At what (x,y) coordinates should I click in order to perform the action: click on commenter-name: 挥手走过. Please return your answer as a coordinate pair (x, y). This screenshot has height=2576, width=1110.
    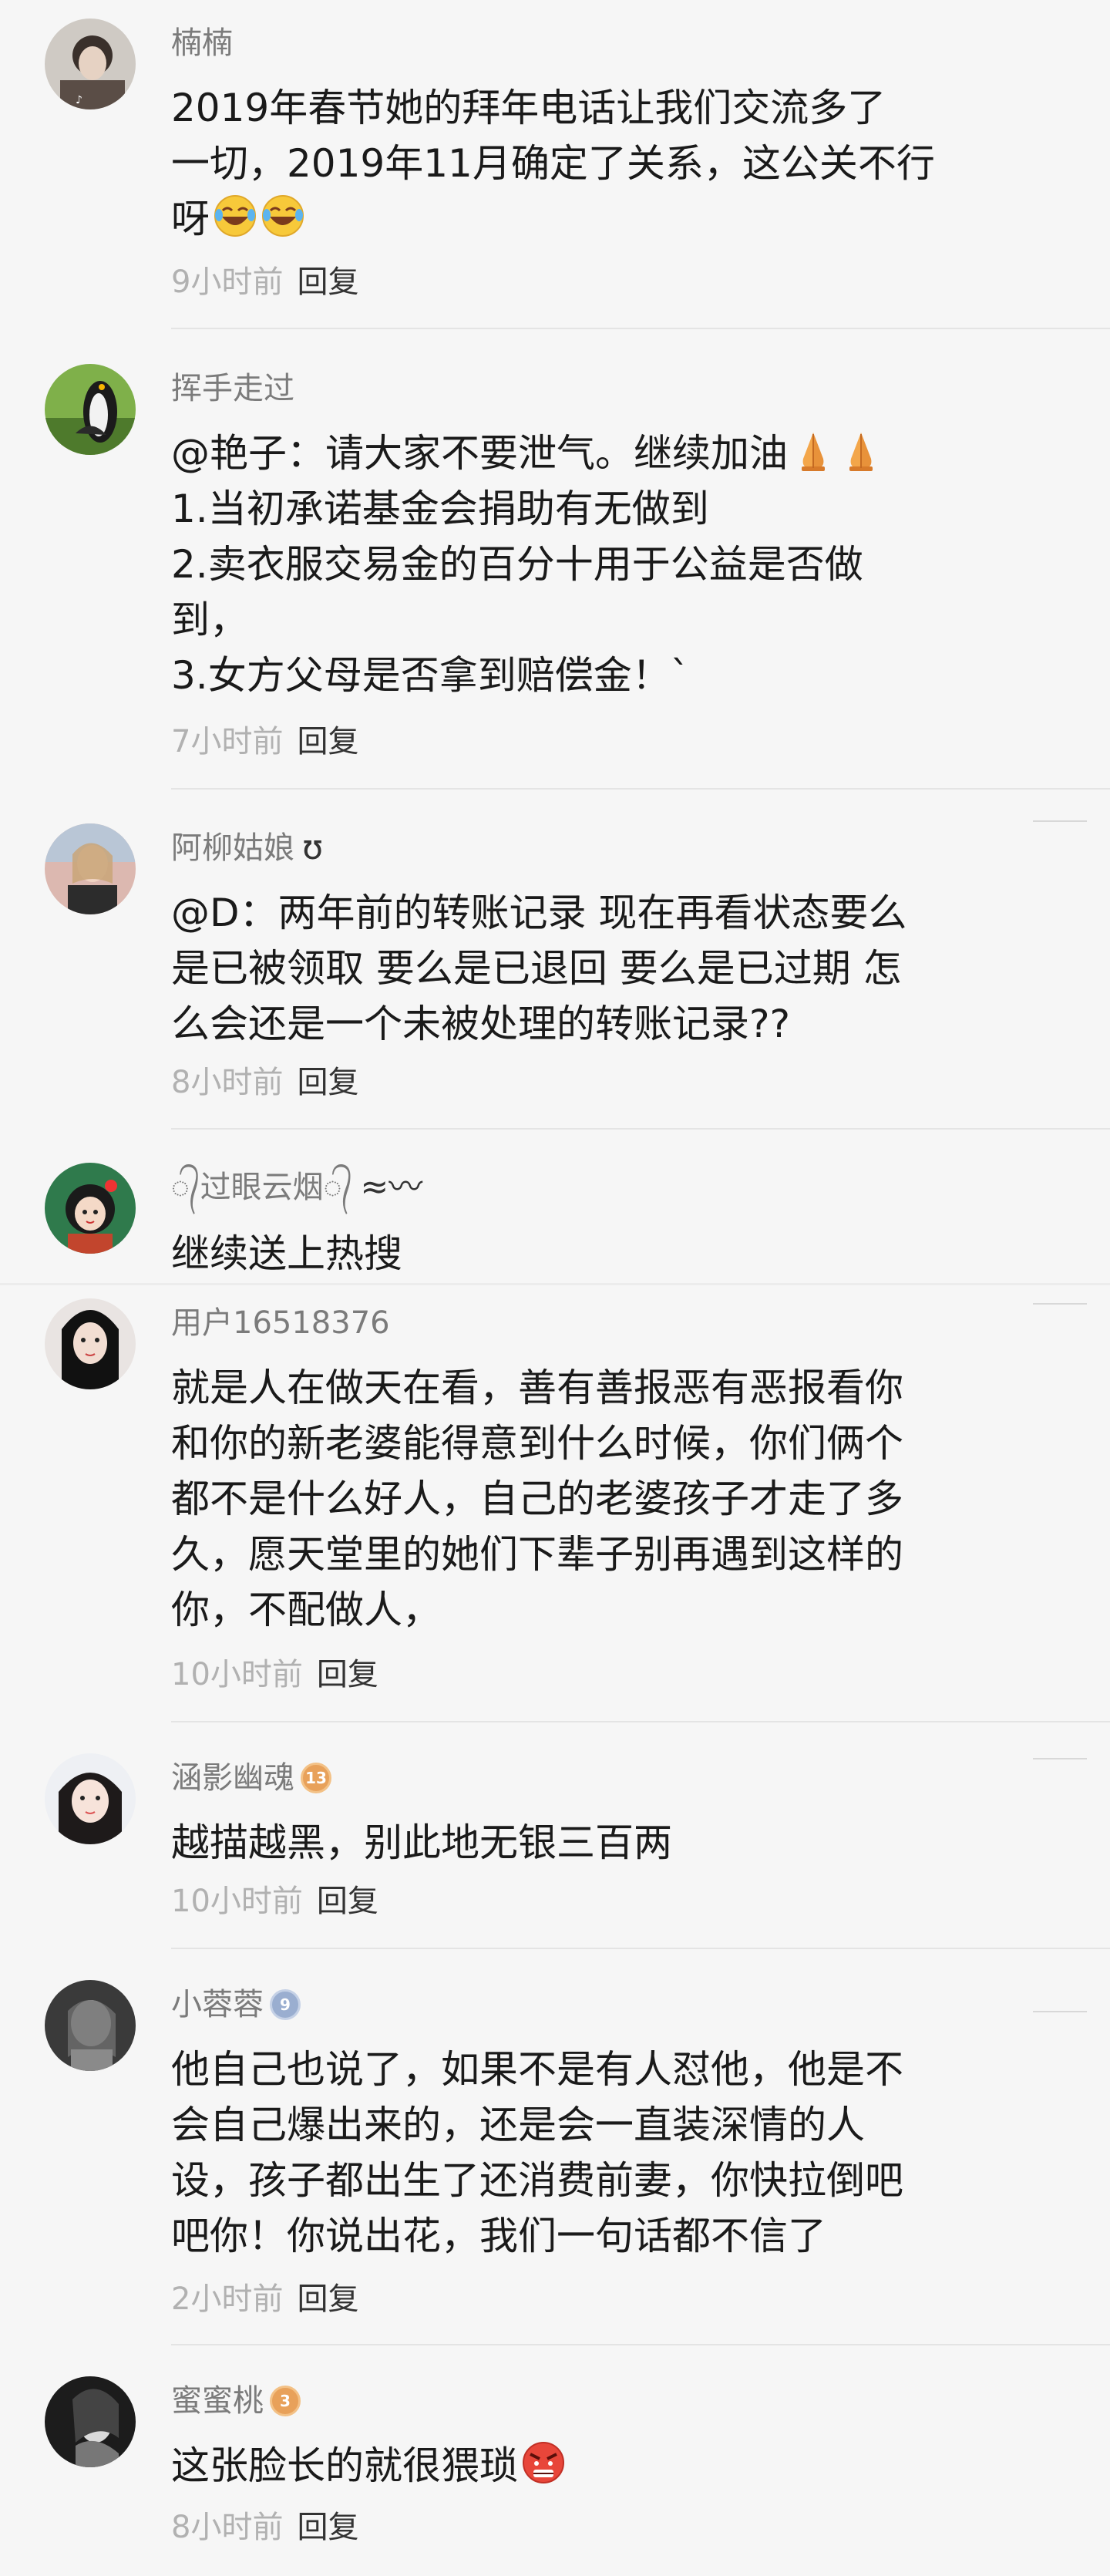
    Looking at the image, I should click on (232, 389).